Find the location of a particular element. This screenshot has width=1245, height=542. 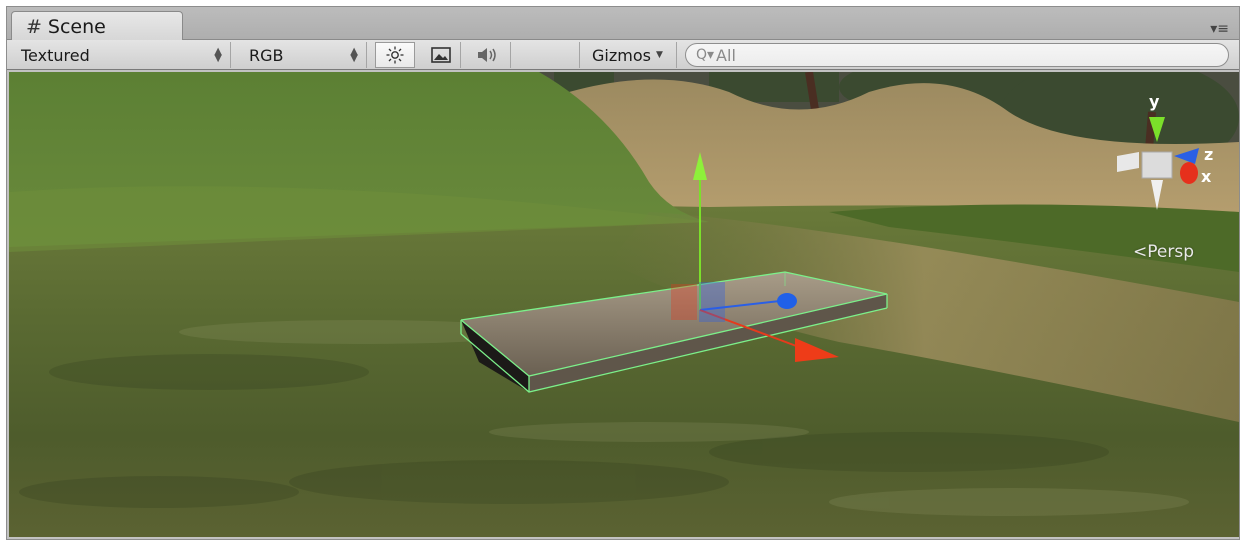

chevron-down-icon: ▼ is located at coordinates (659, 55).